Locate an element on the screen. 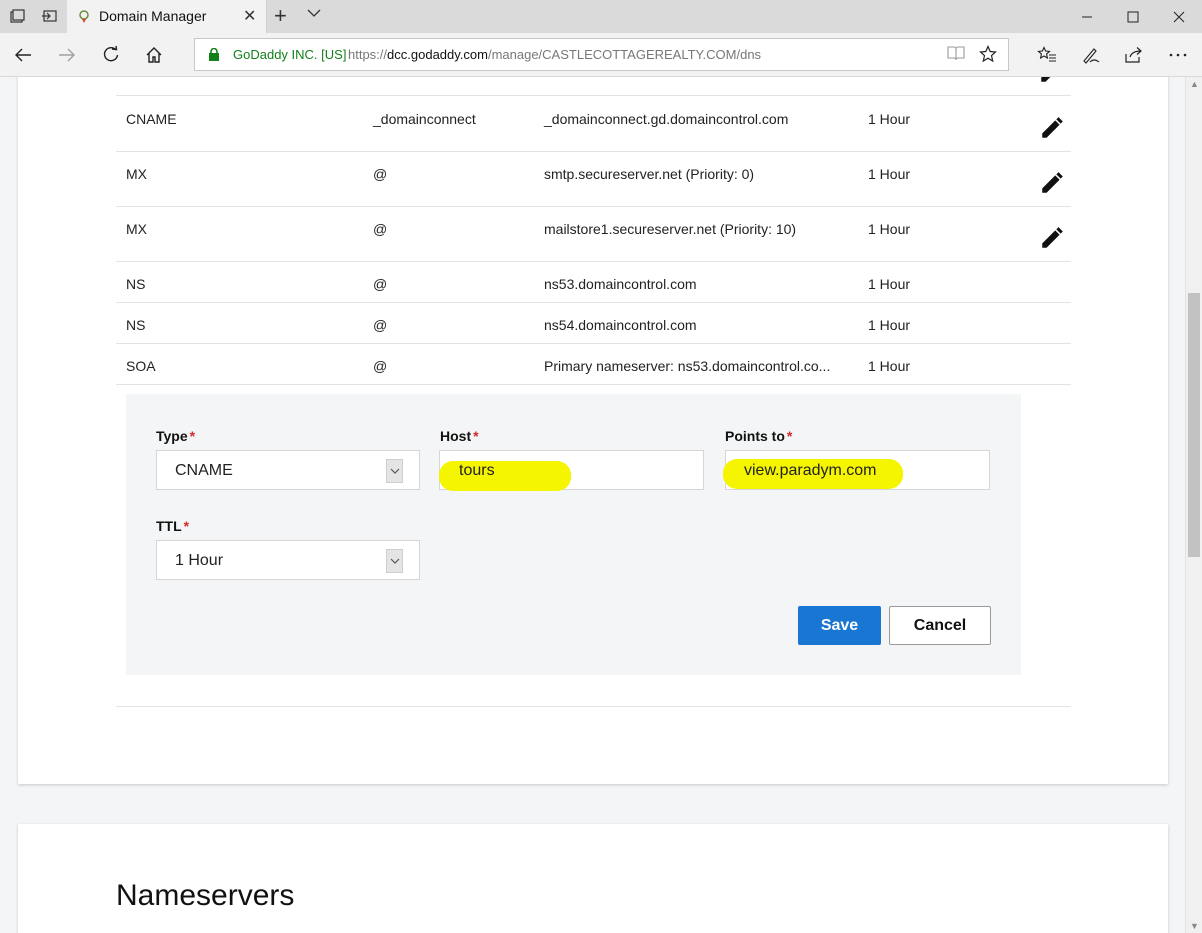 The image size is (1202, 933). record-type: SOA is located at coordinates (141, 366).